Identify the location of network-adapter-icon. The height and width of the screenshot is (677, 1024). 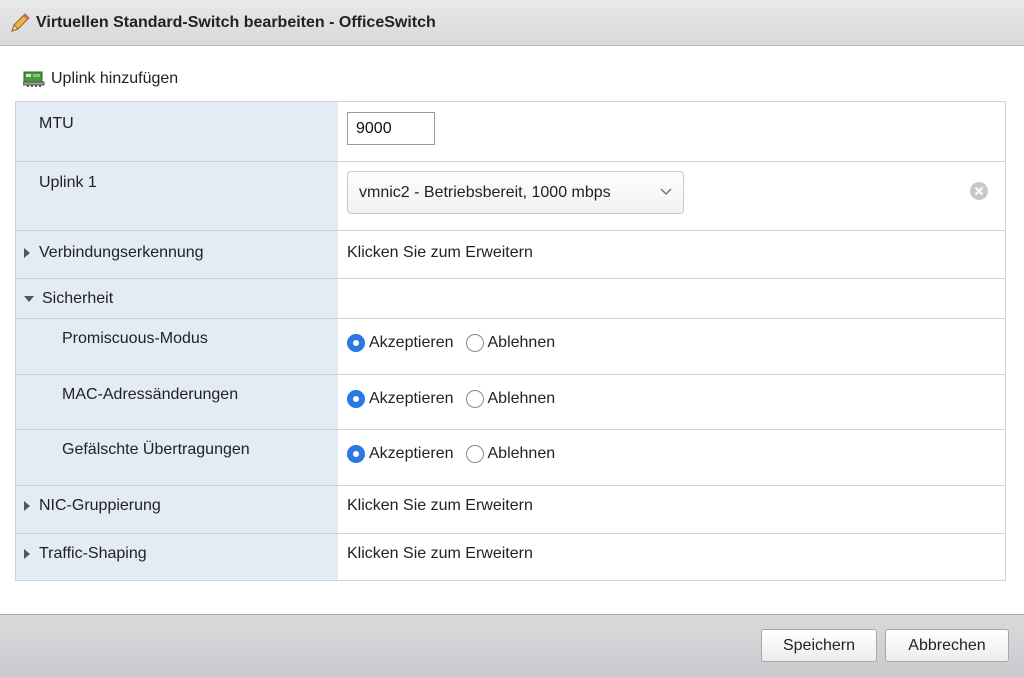
(34, 79).